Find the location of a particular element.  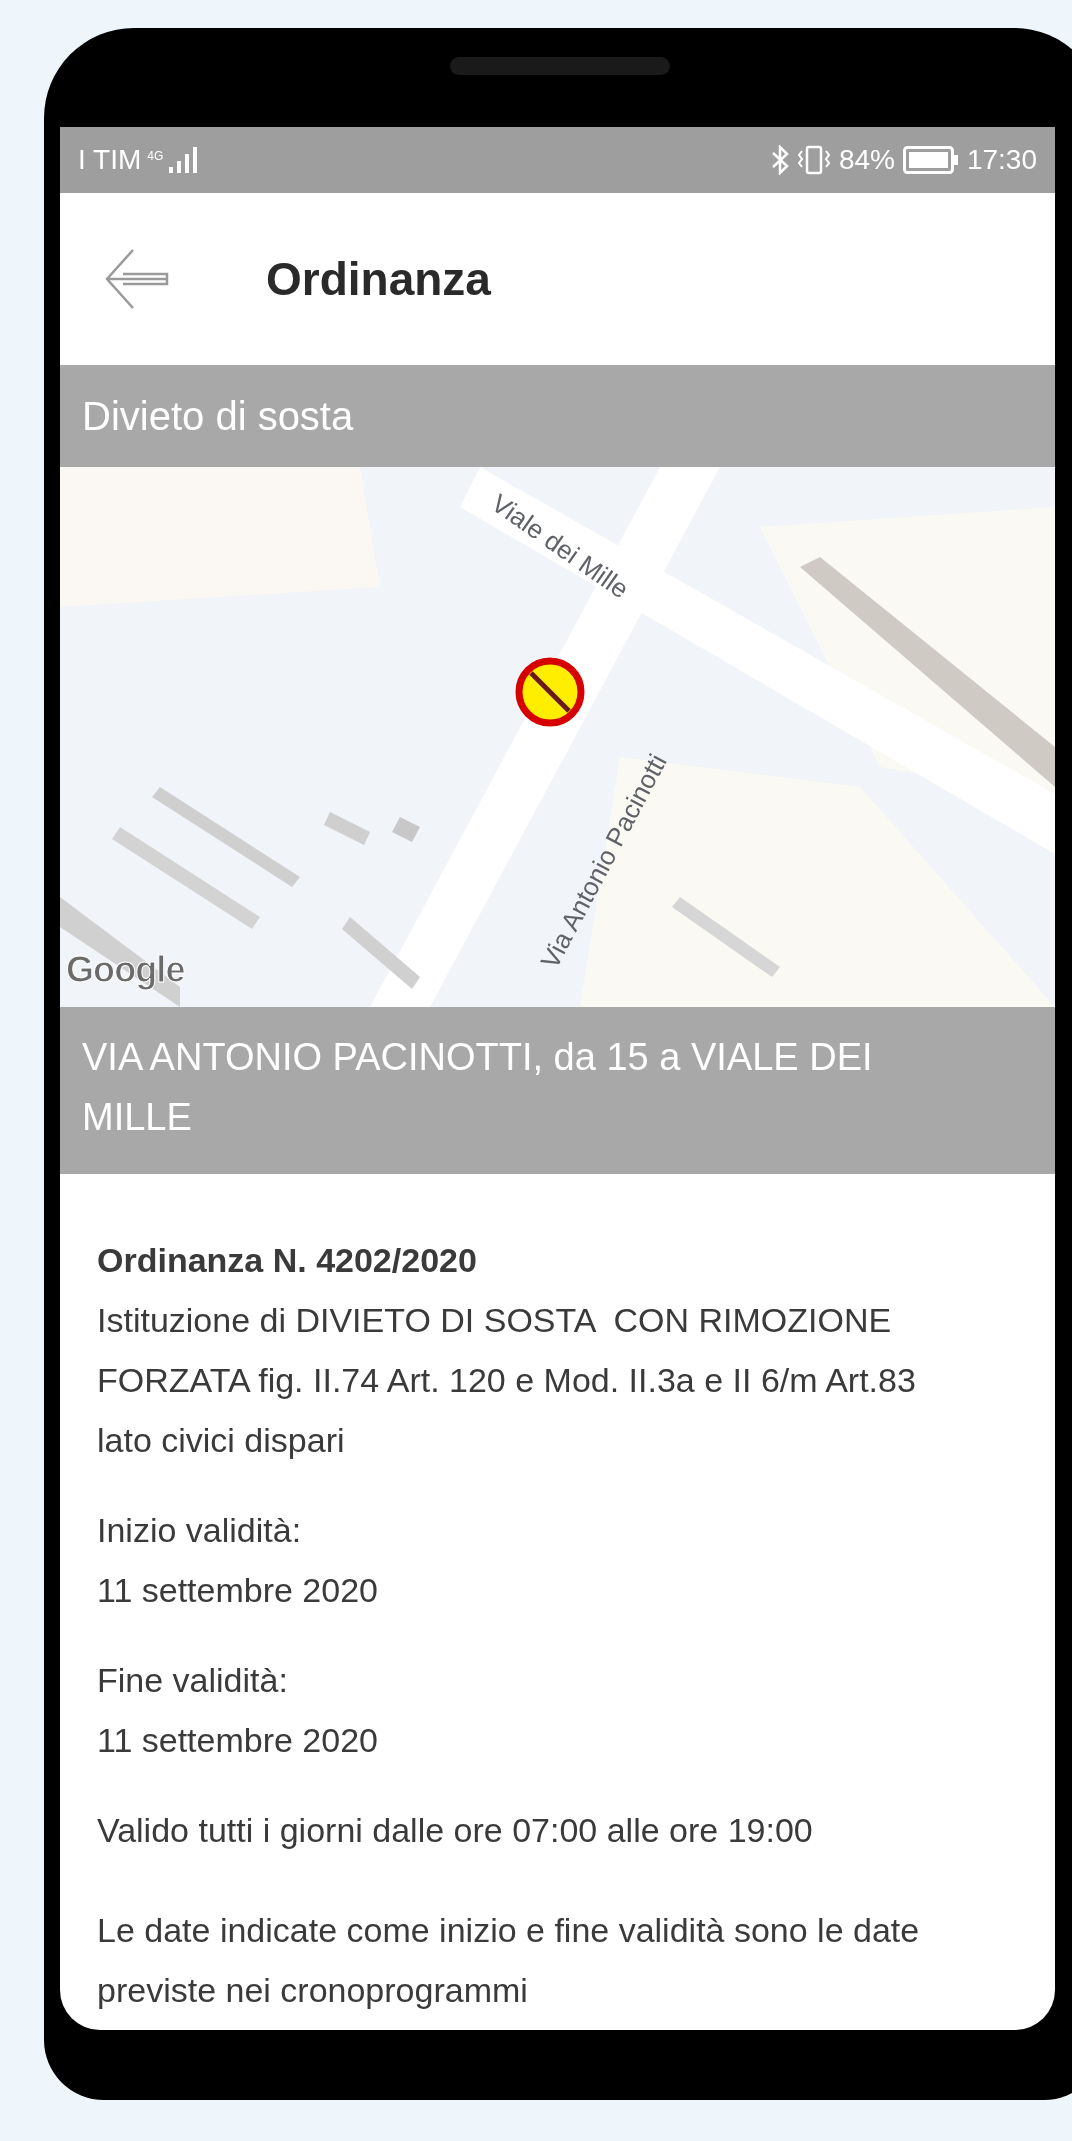

schedule-text: Valido tutti i giorni dalle ore 07:00 alle ore 19:00 is located at coordinates (455, 1830).